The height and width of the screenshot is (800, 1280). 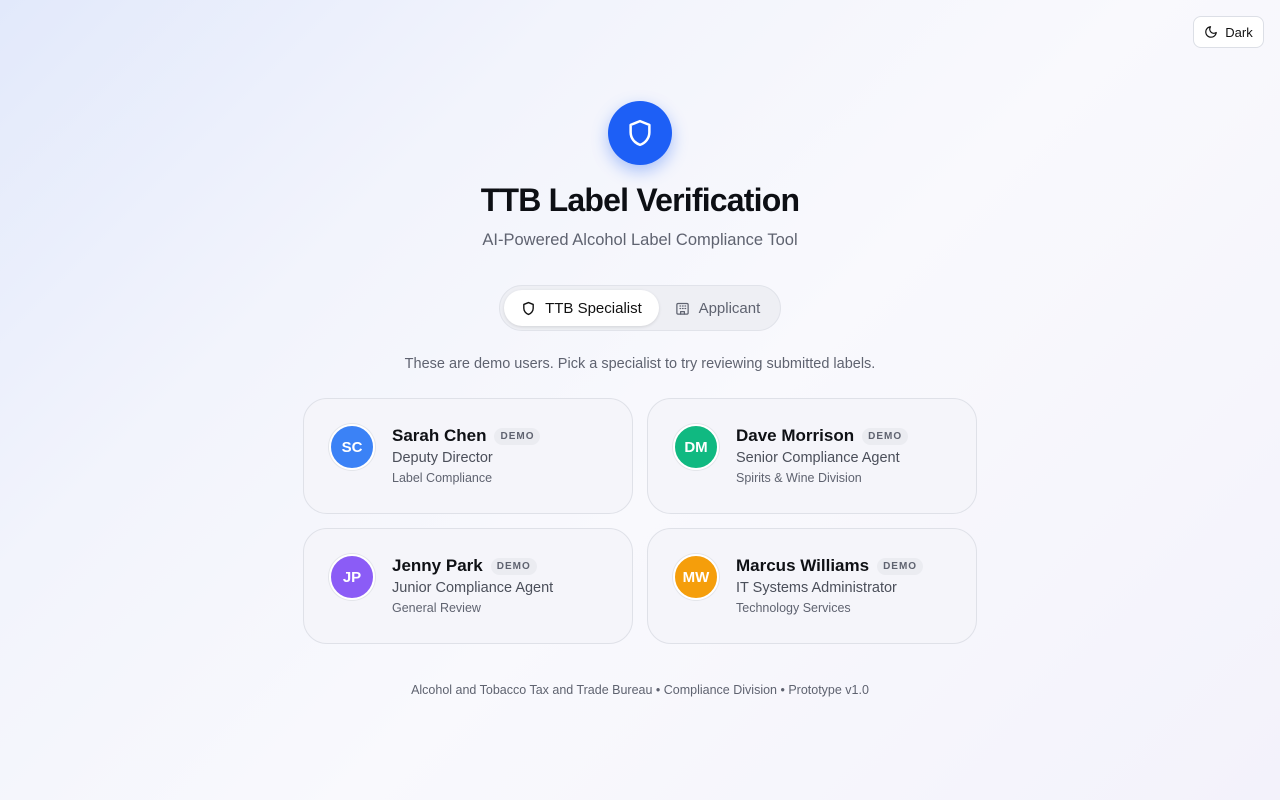 I want to click on avatar: JP, so click(x=352, y=577).